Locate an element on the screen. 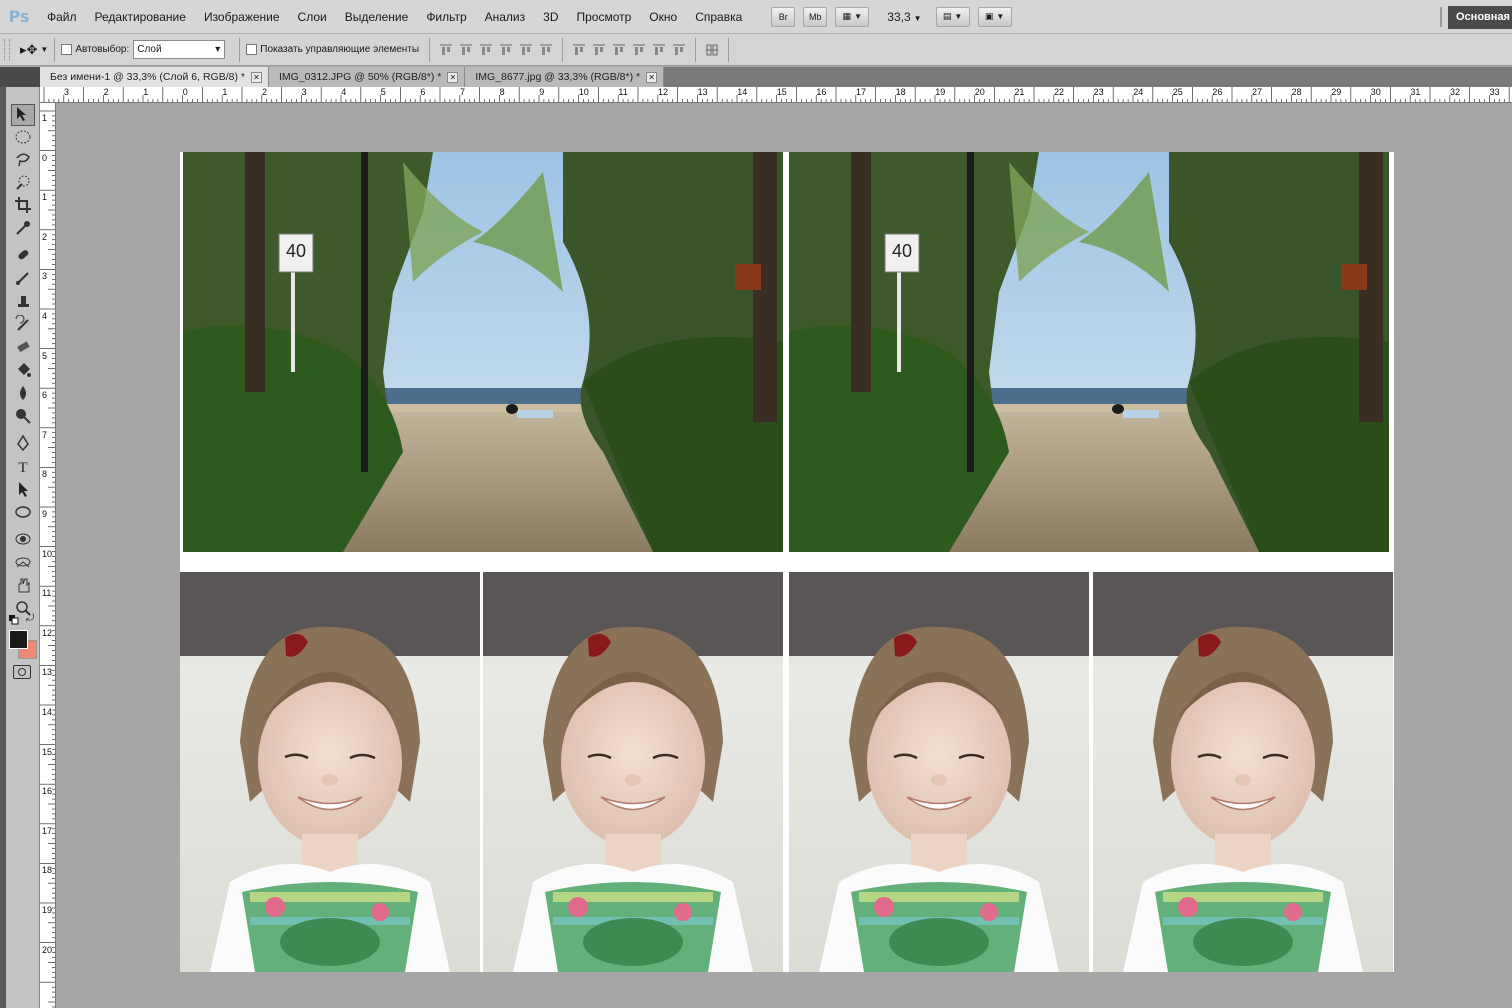  brush-tool is located at coordinates (23, 279).